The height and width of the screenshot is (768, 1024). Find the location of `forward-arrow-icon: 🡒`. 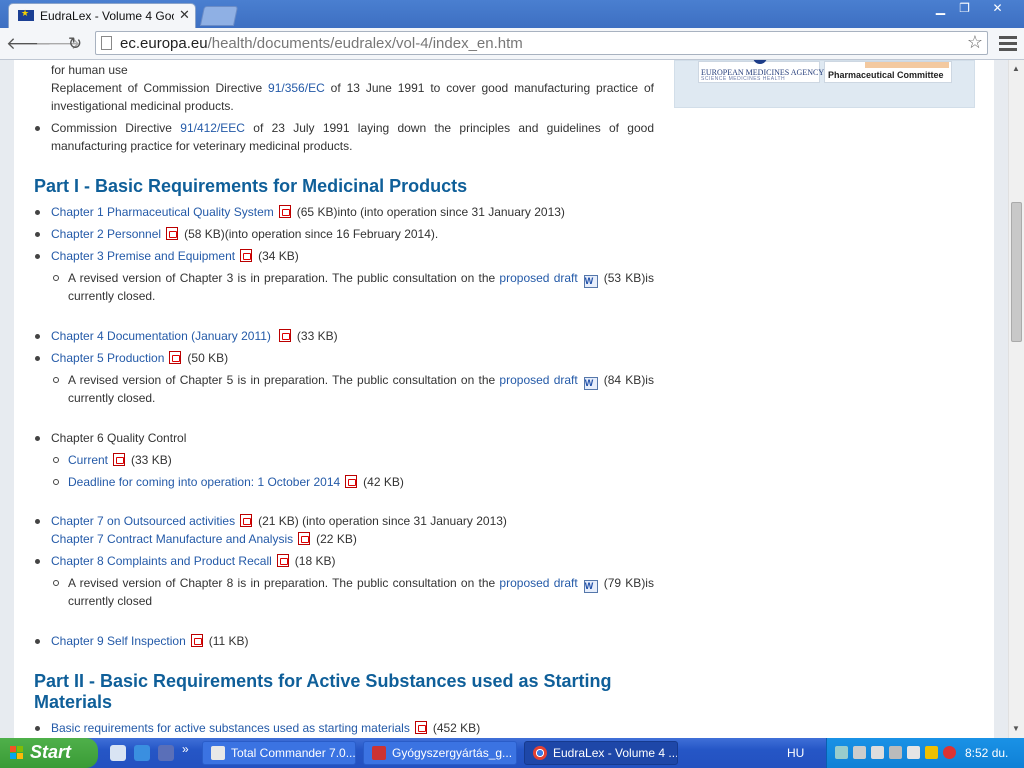

forward-arrow-icon: 🡒 is located at coordinates (58, 44).